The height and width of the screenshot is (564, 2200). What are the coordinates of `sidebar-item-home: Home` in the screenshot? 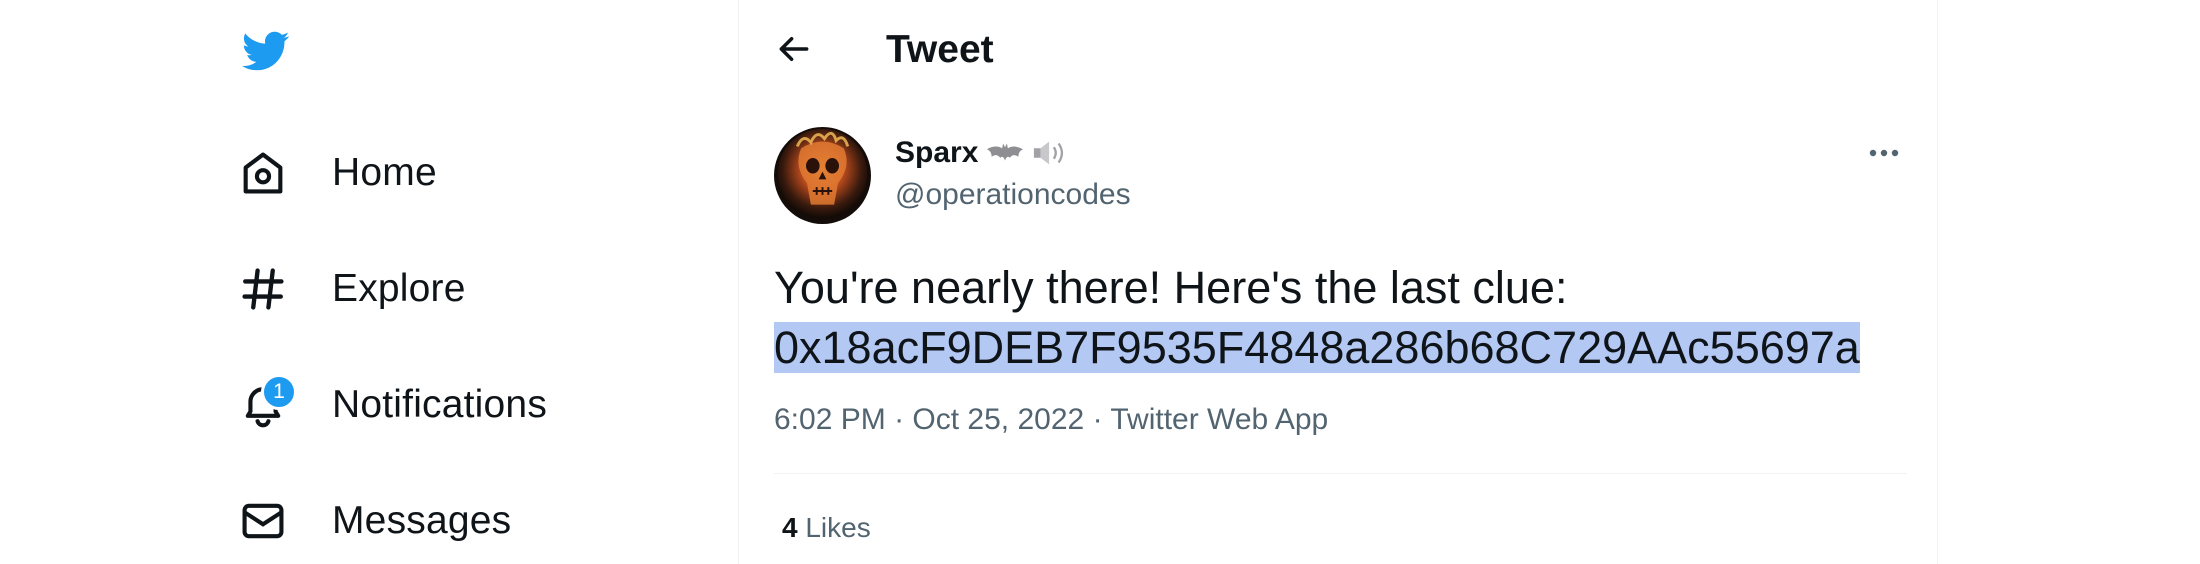 It's located at (336, 173).